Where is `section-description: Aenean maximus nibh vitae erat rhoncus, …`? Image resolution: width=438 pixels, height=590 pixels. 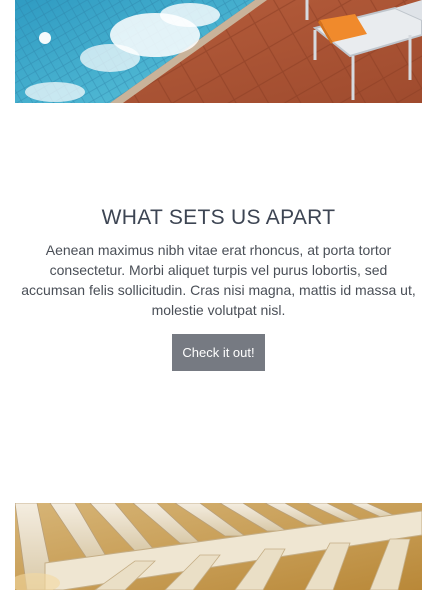 section-description: Aenean maximus nibh vitae erat rhoncus, … is located at coordinates (218, 280).